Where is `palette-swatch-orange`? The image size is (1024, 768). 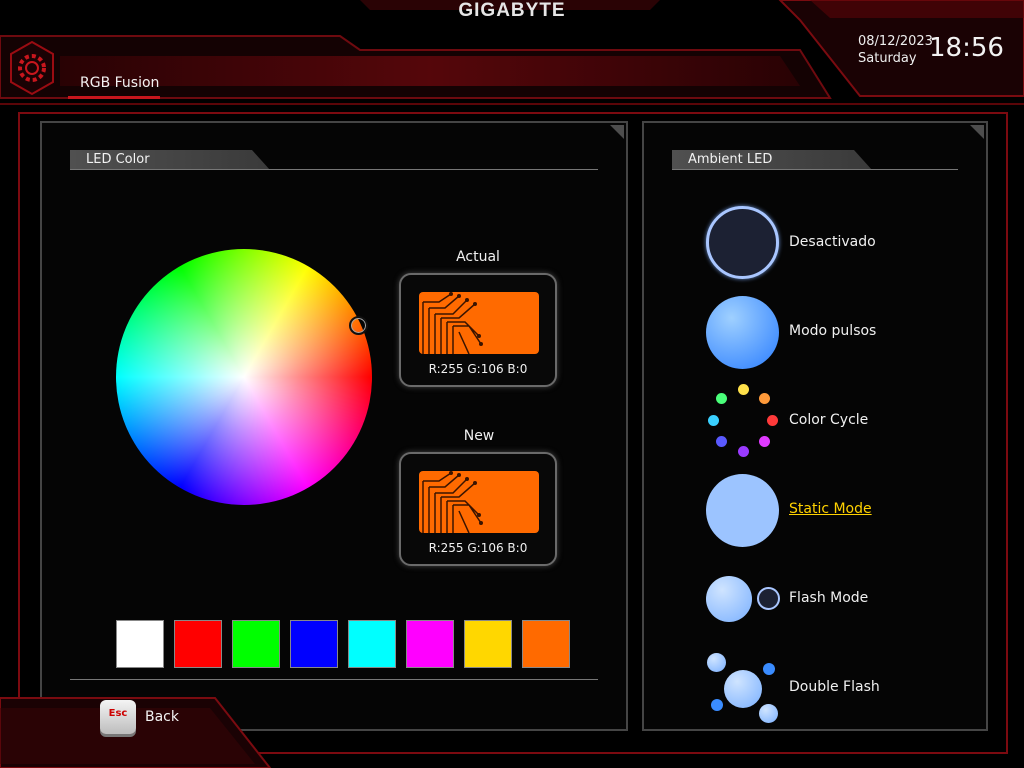 palette-swatch-orange is located at coordinates (546, 644).